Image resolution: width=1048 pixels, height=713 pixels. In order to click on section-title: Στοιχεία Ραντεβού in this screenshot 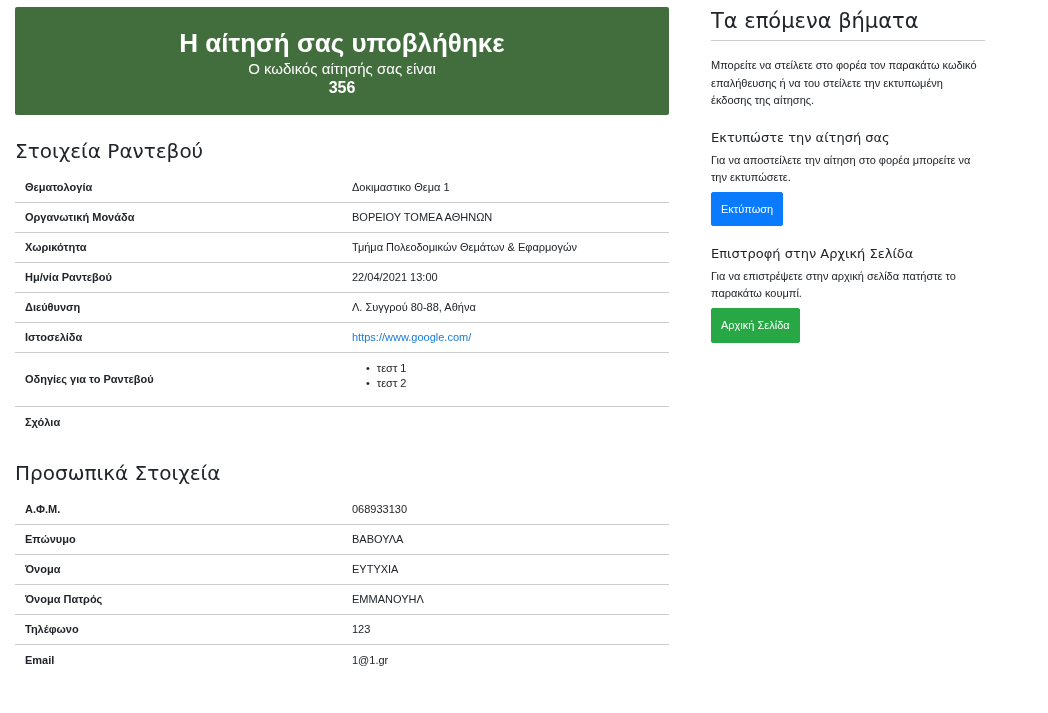, I will do `click(110, 150)`.